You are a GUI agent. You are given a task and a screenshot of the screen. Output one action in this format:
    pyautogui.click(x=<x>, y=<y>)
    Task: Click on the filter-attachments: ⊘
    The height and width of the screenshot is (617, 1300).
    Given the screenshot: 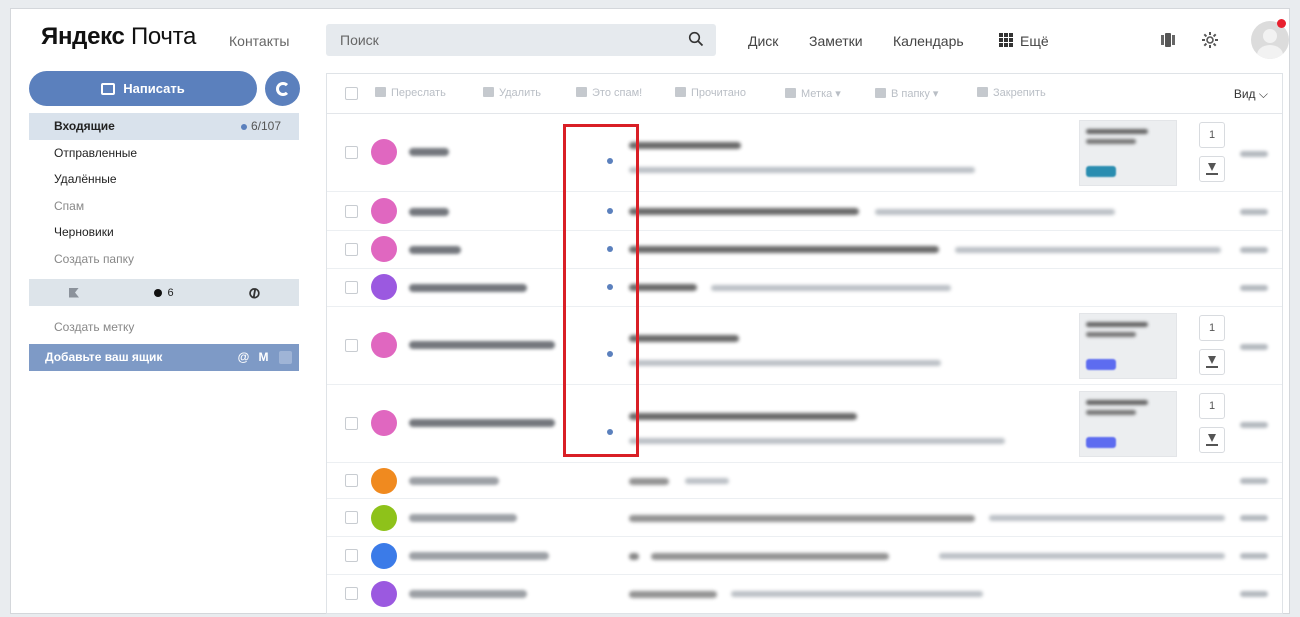 What is the action you would take?
    pyautogui.click(x=254, y=292)
    